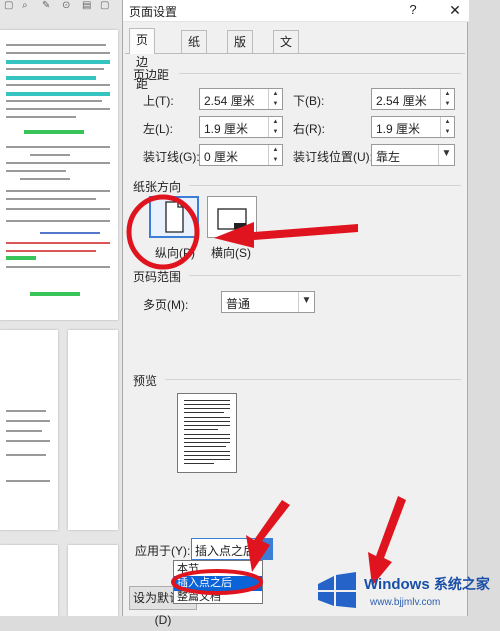 This screenshot has width=500, height=631. I want to click on right-margin-value: 1.9 厘米, so click(398, 129).